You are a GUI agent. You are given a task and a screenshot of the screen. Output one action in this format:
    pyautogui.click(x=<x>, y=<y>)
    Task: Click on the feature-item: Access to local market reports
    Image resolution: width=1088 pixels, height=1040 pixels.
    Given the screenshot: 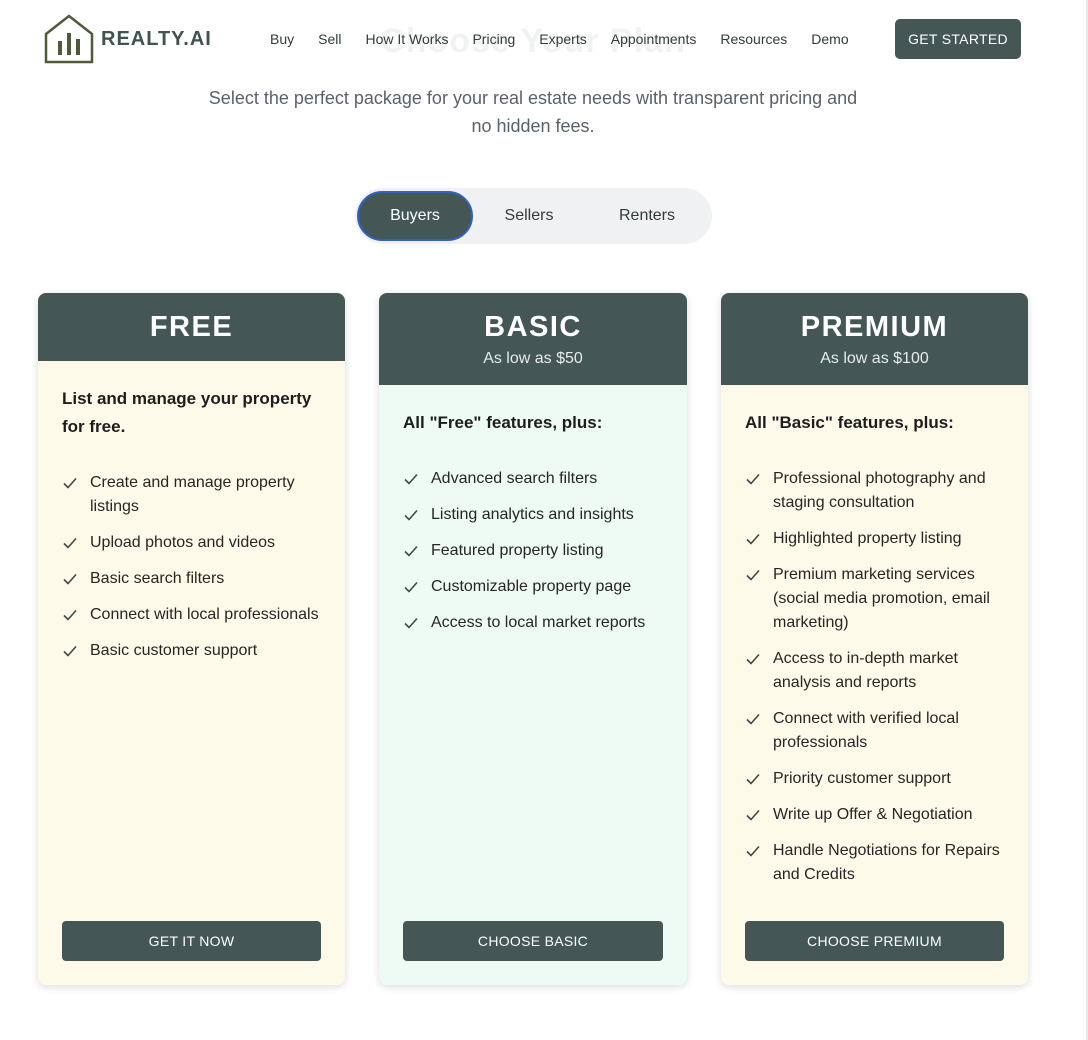 What is the action you would take?
    pyautogui.click(x=533, y=623)
    